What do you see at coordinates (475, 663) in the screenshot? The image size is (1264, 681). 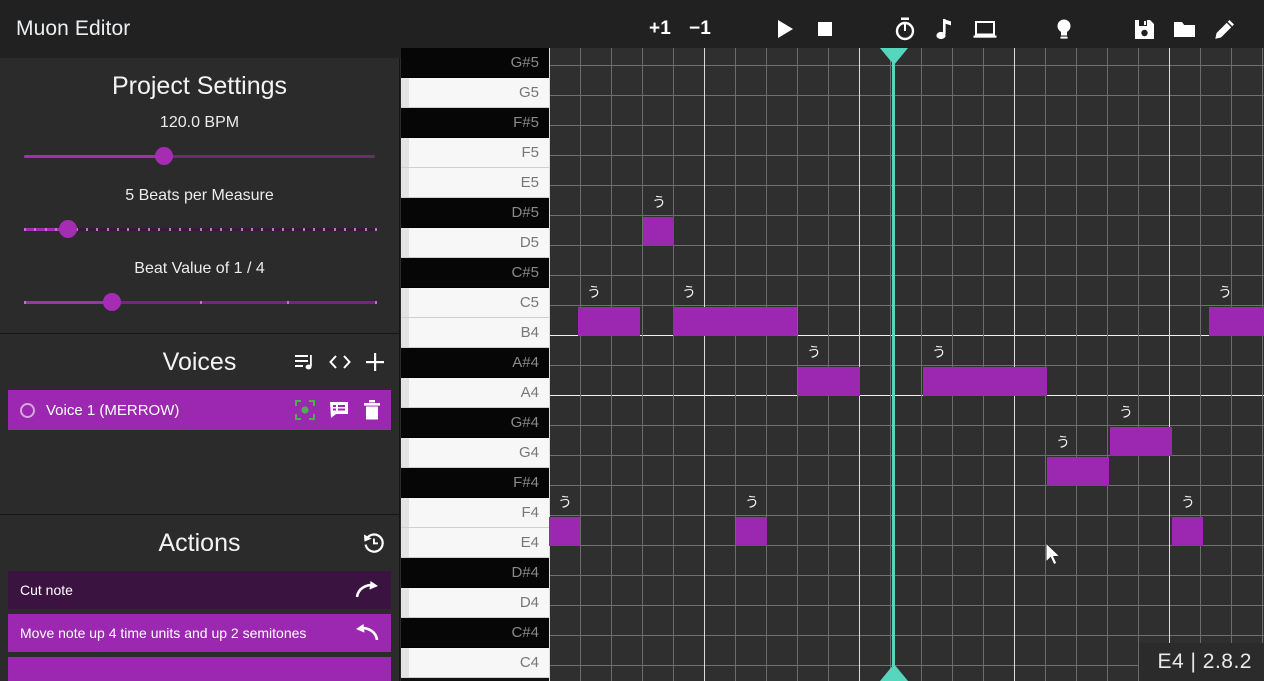 I see `piano-key-C4: C4` at bounding box center [475, 663].